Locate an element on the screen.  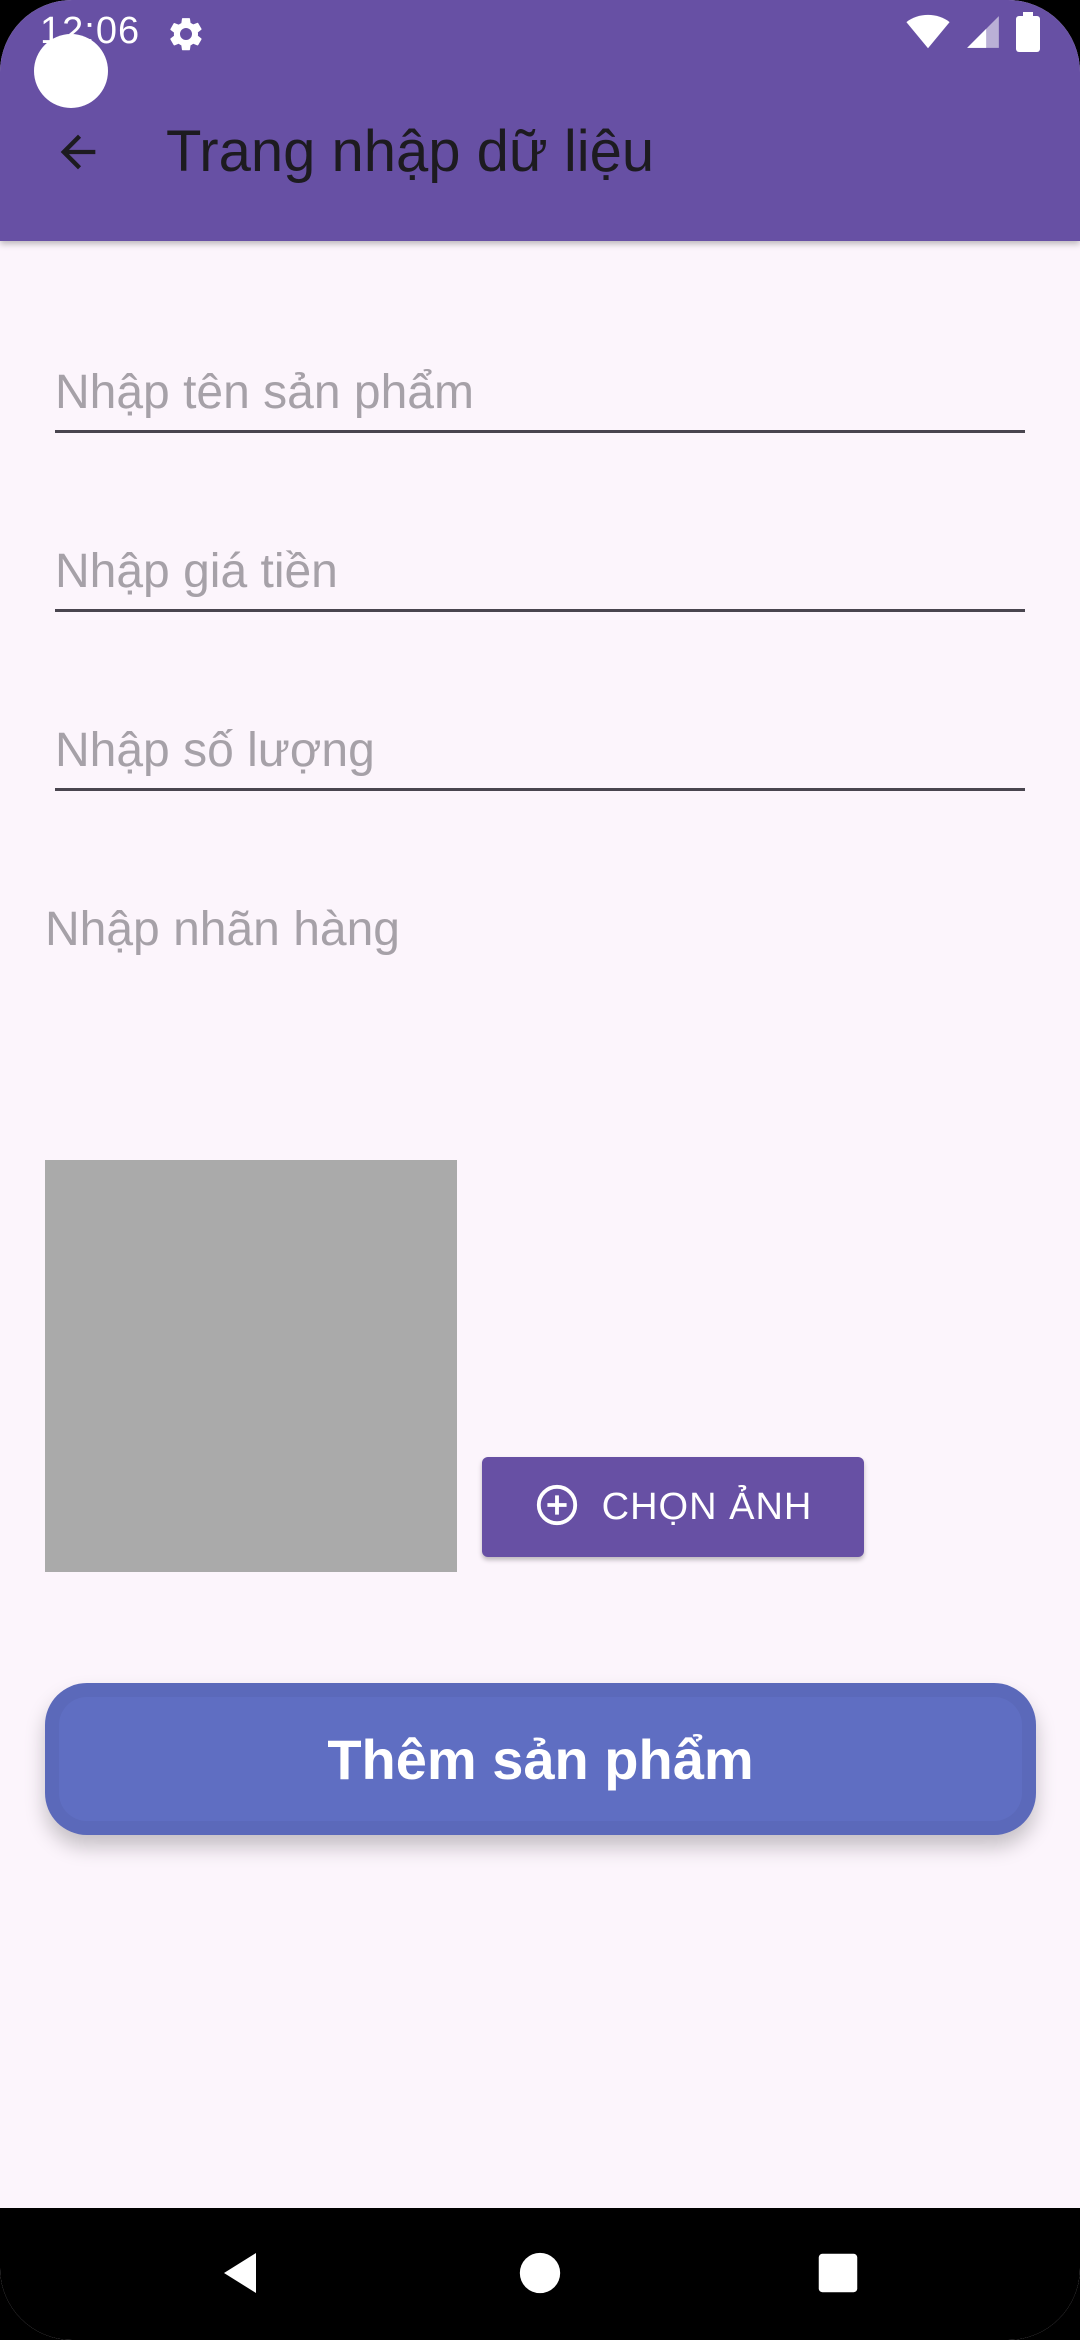
arrow-left-icon is located at coordinates (78, 154).